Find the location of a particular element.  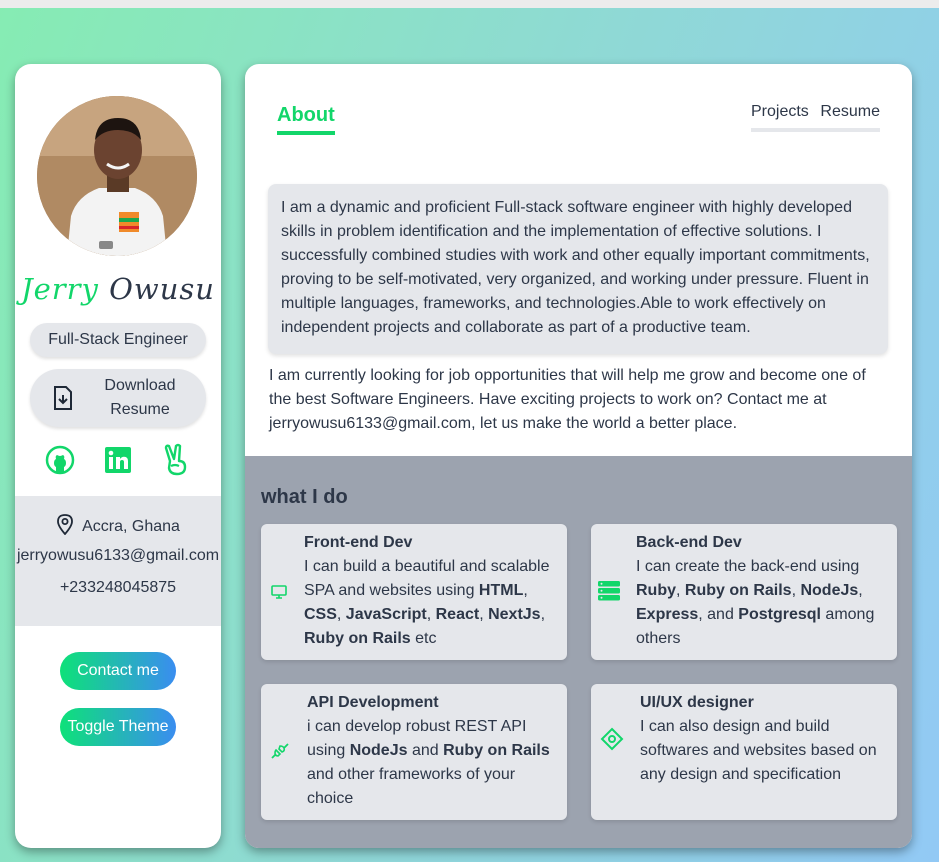

tech-keyword: NextJs is located at coordinates (514, 614).